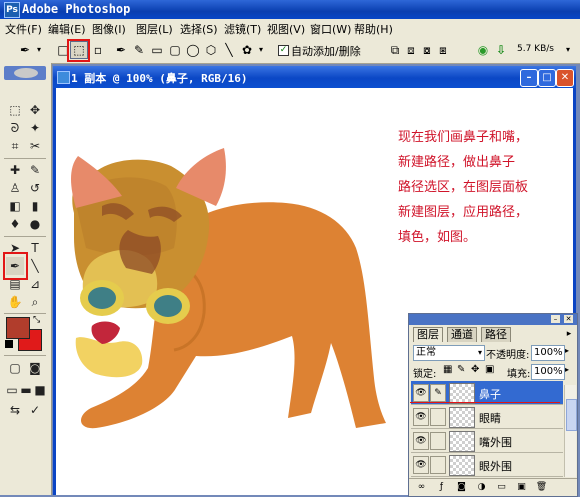 The width and height of the screenshot is (580, 497). I want to click on standard-mode-icon: ▢, so click(15, 368).